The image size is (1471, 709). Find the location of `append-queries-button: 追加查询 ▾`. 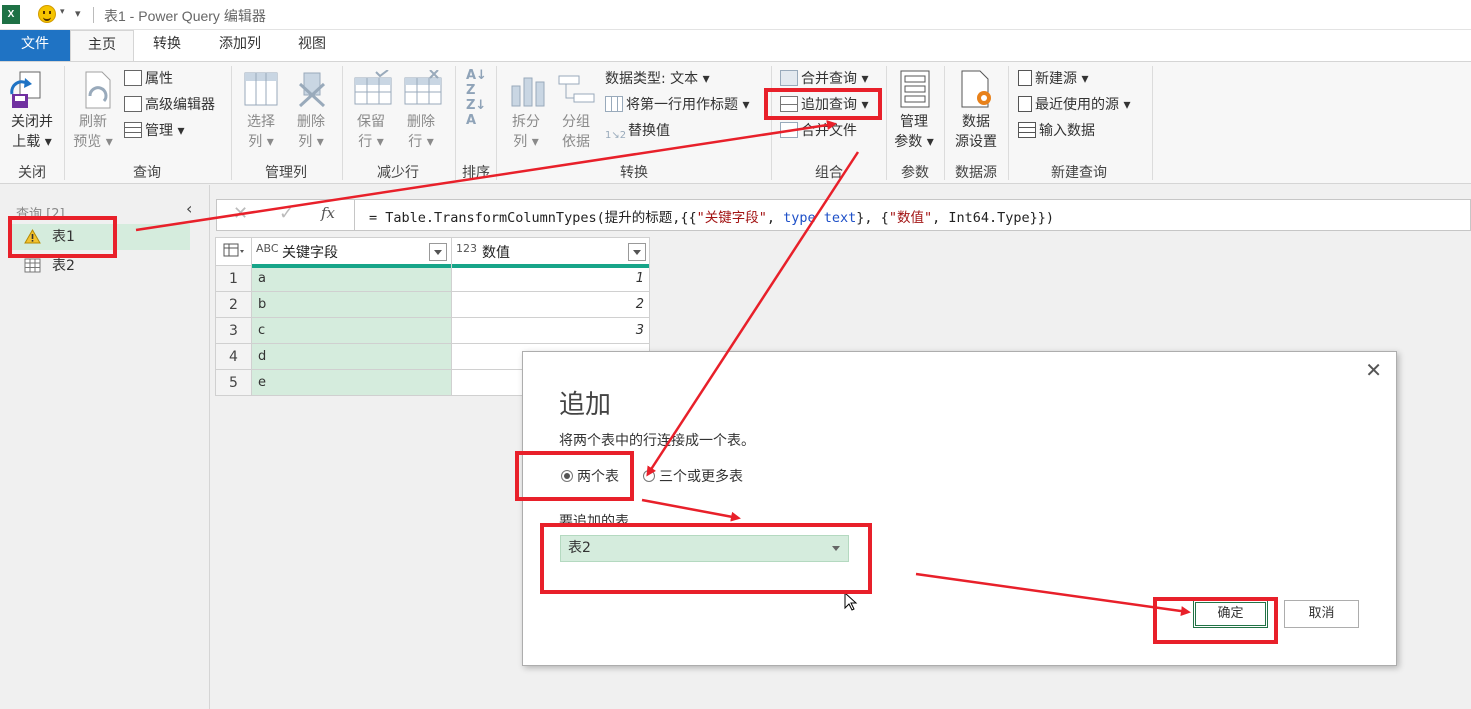

append-queries-button: 追加查询 ▾ is located at coordinates (824, 105).